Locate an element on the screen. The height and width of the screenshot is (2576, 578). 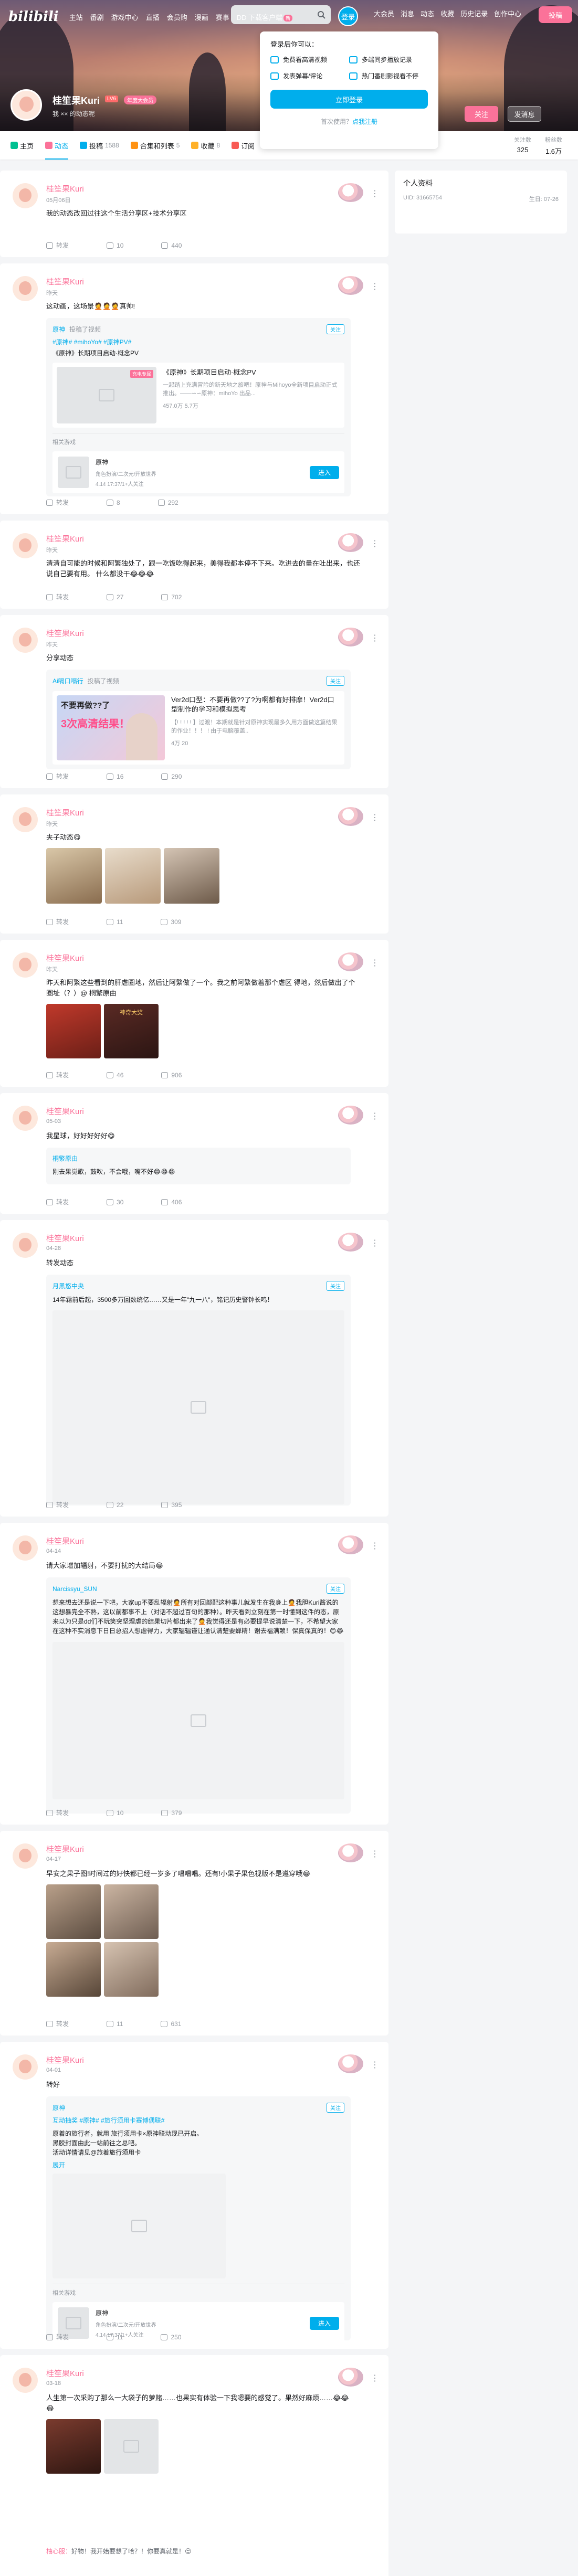
tab-uploads: 投稿 1588 is located at coordinates (99, 145).